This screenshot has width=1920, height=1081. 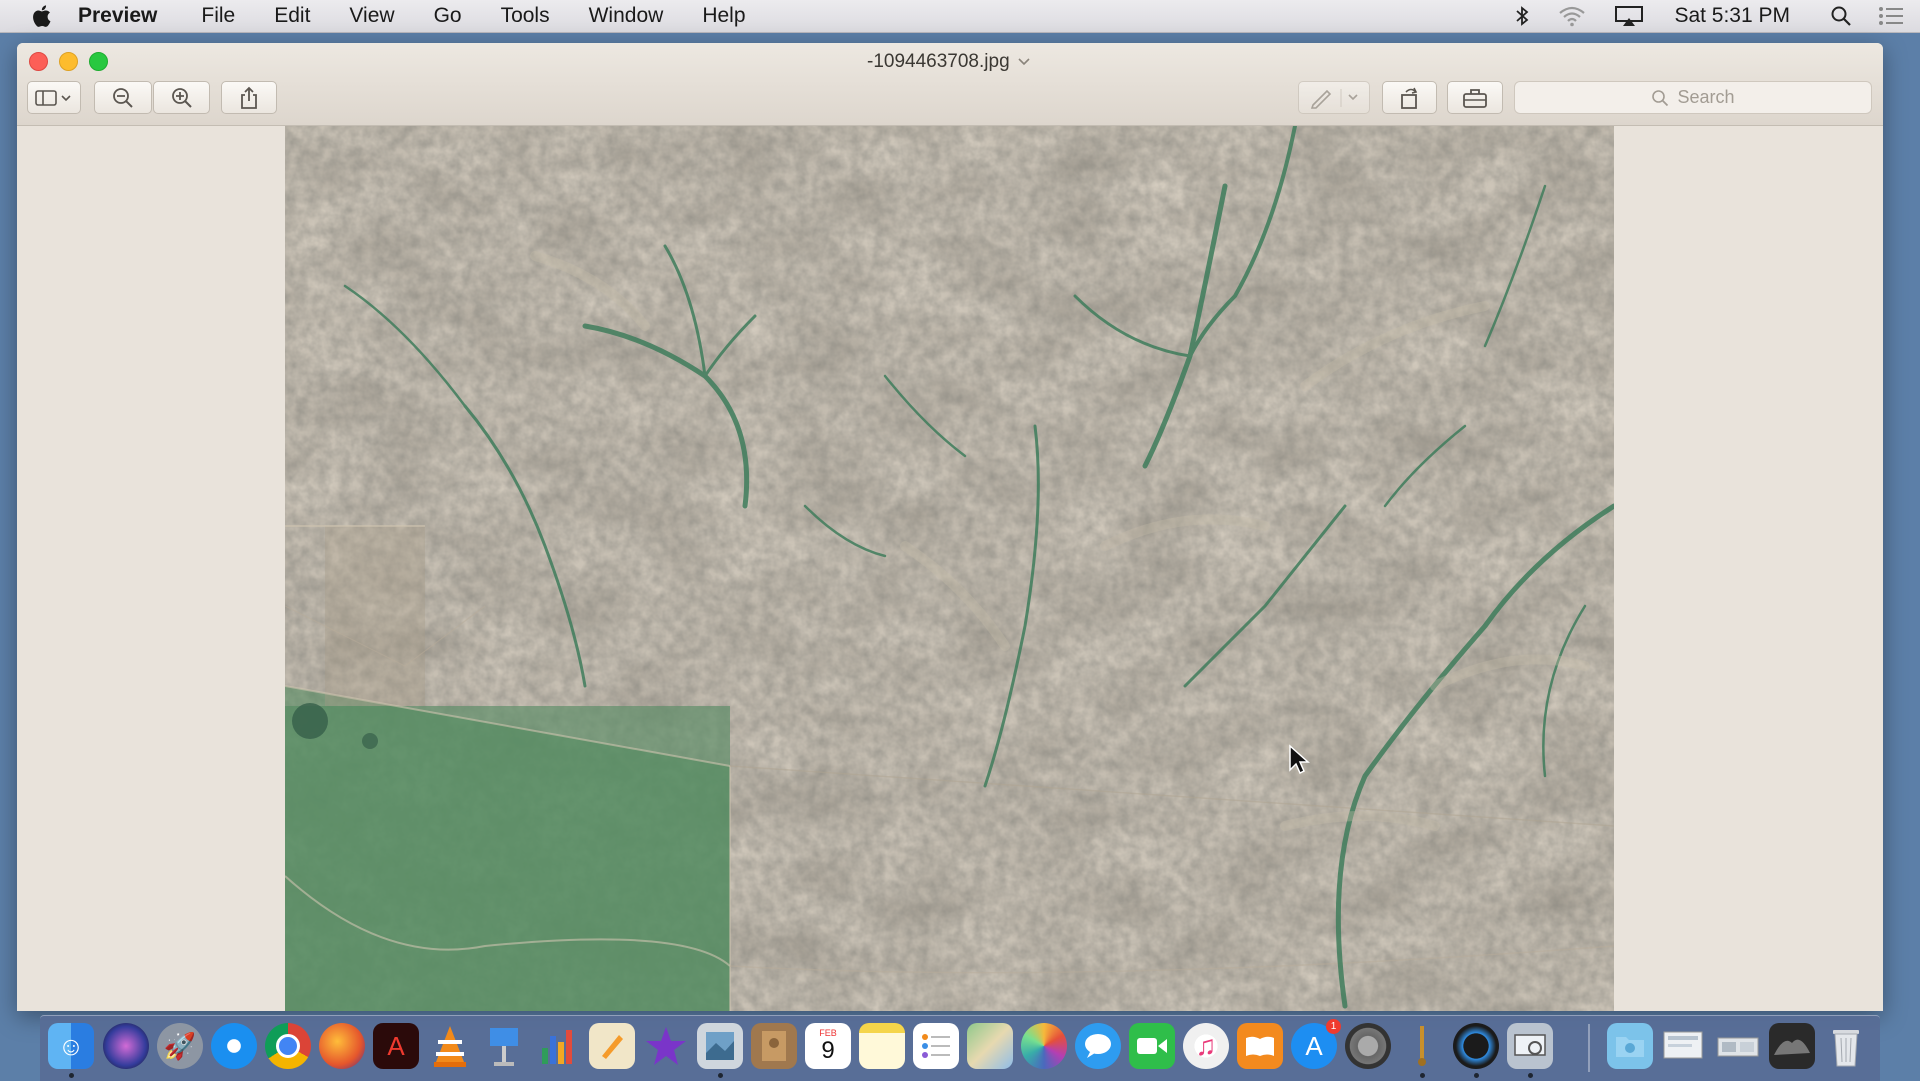 I want to click on zoom-in-button, so click(x=181, y=97).